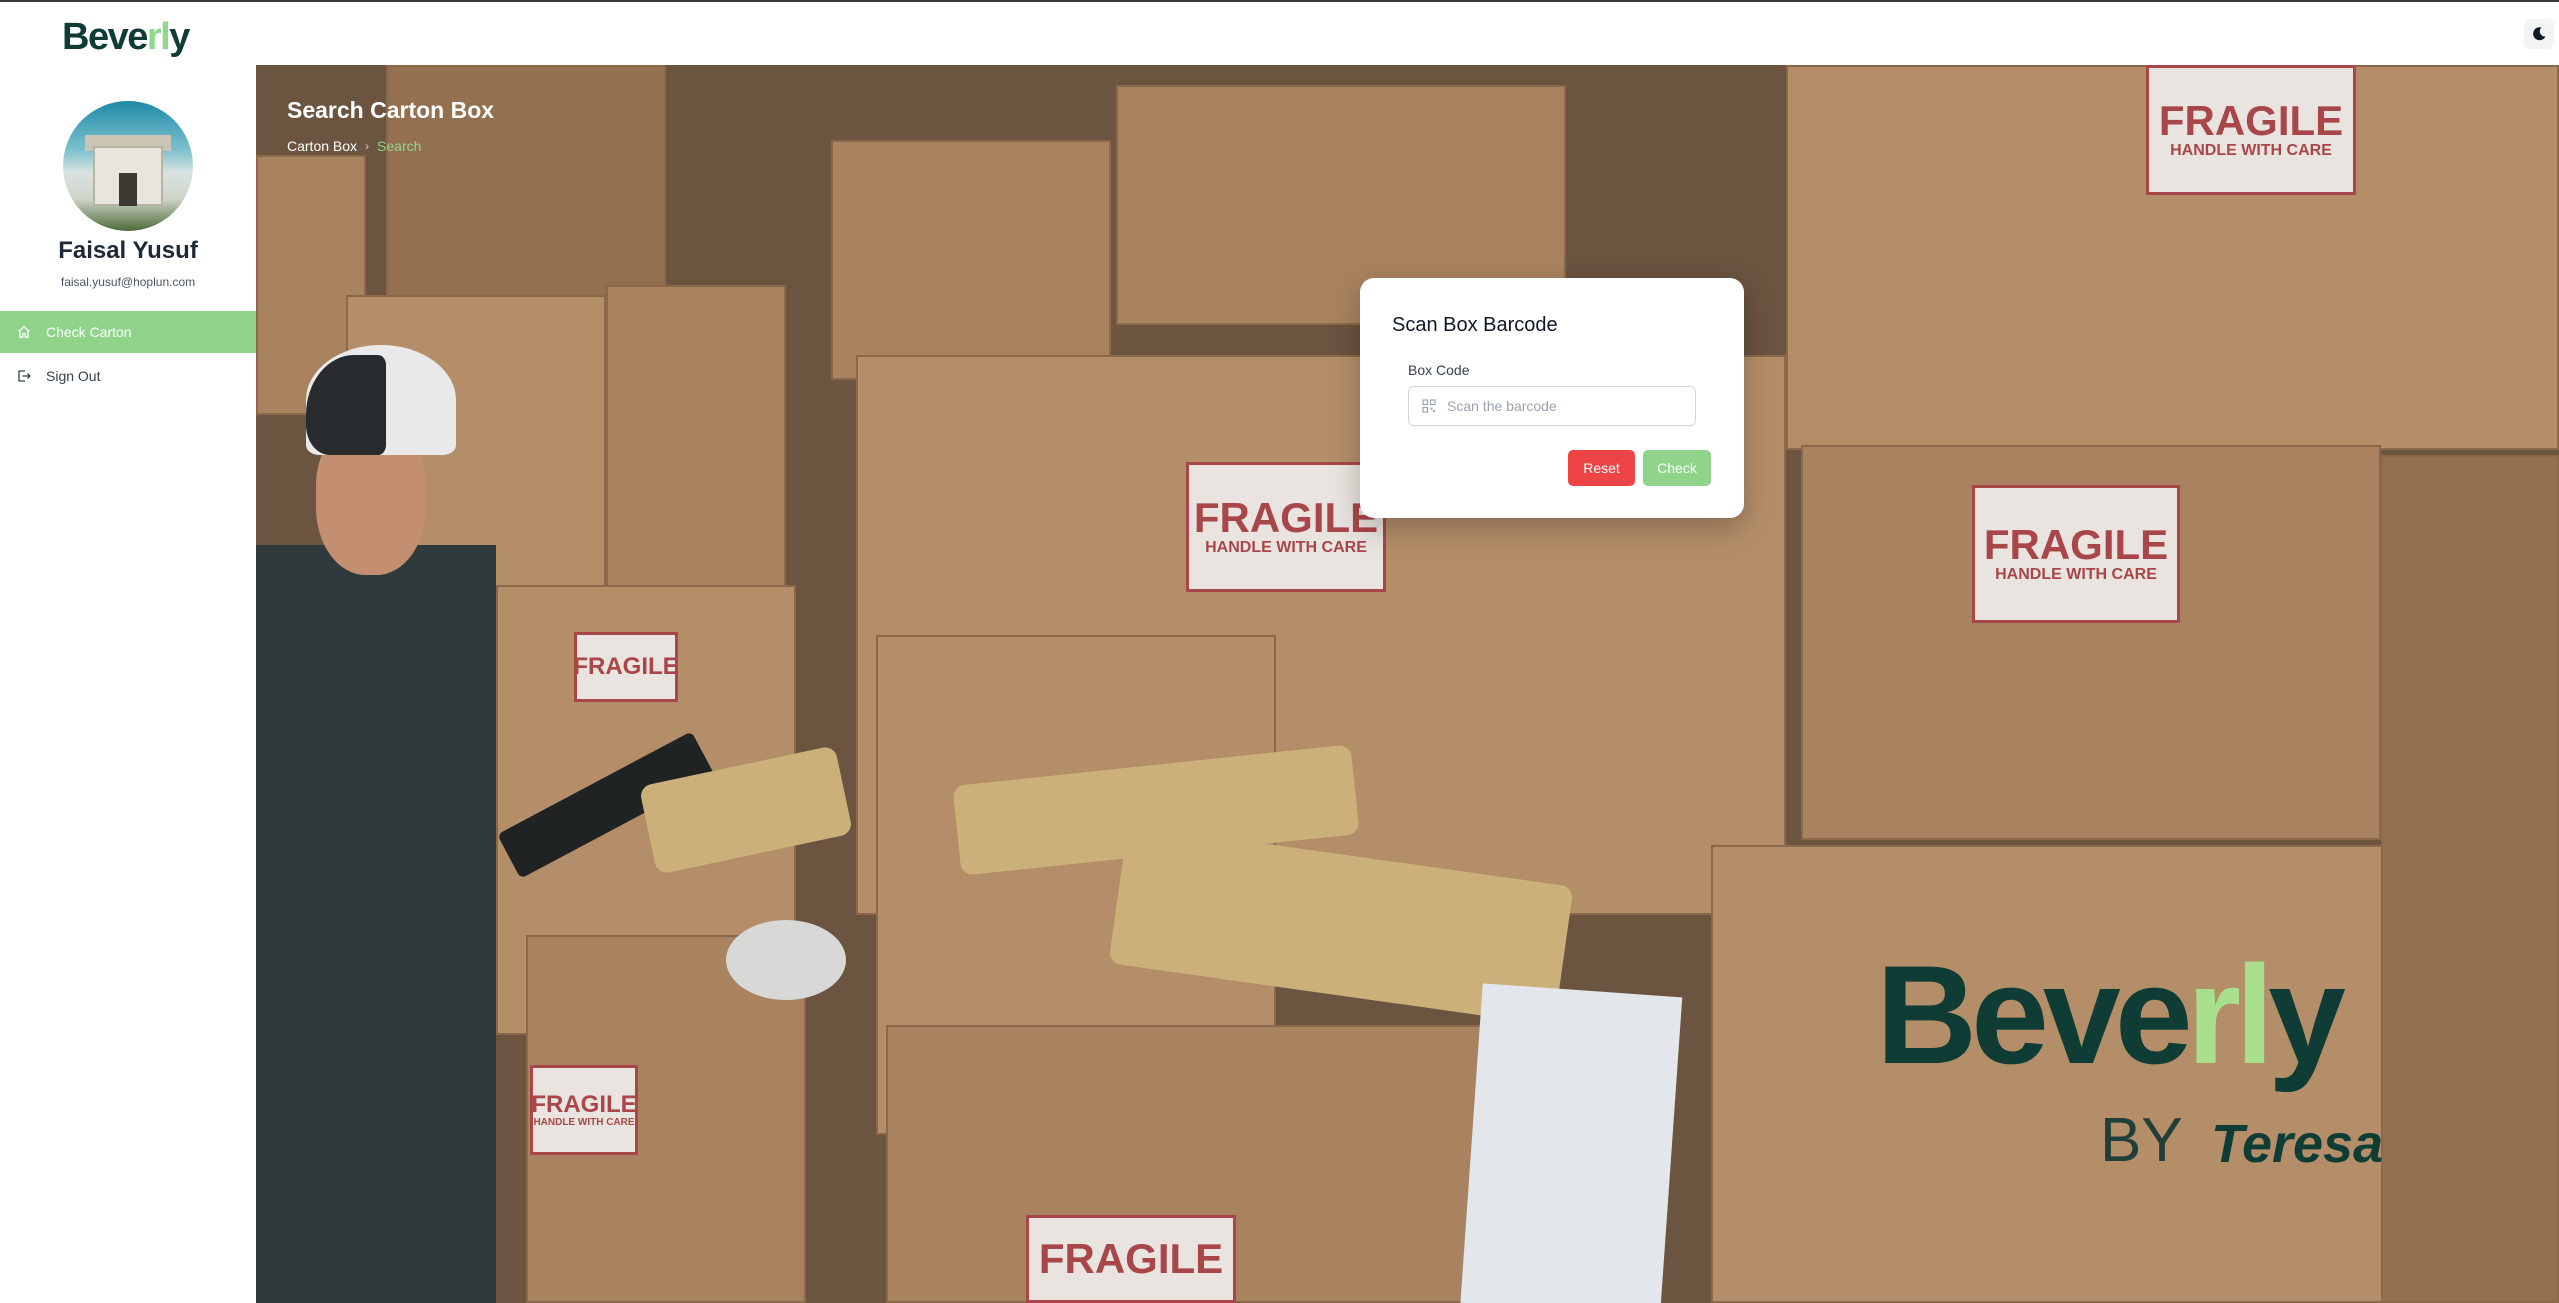 This screenshot has width=2559, height=1303. What do you see at coordinates (89, 332) in the screenshot?
I see `sidebar-item-label: Check Carton` at bounding box center [89, 332].